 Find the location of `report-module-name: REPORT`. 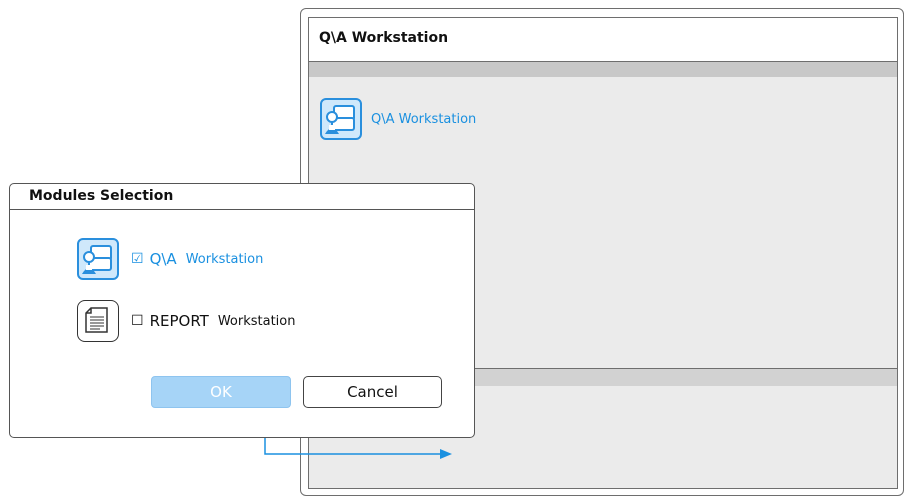

report-module-name: REPORT is located at coordinates (179, 321).